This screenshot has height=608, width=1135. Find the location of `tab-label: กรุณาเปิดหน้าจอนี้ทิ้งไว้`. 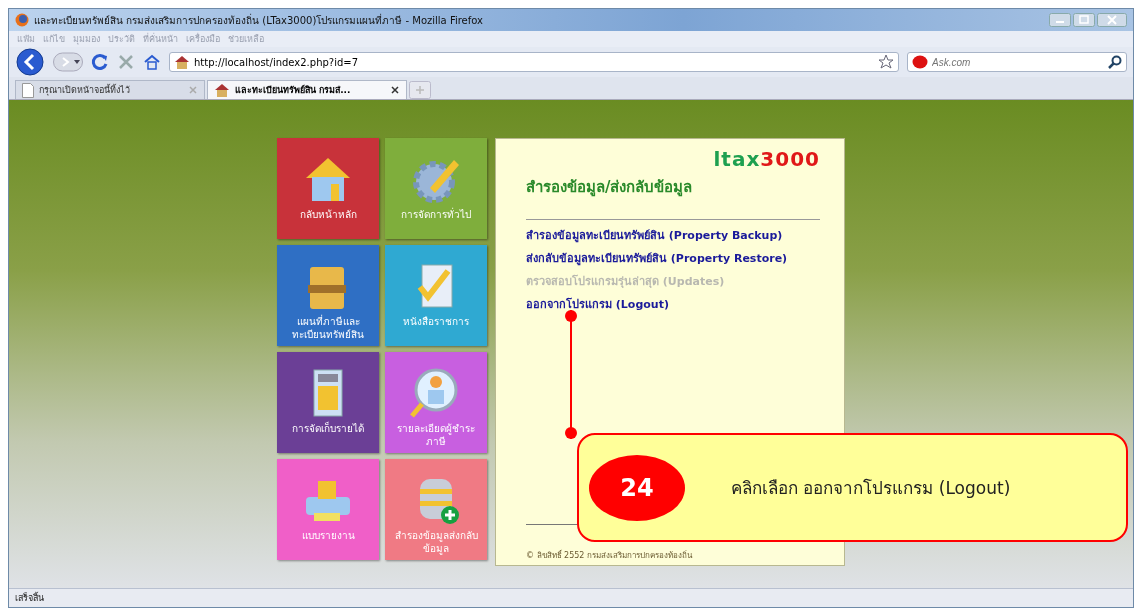

tab-label: กรุณาเปิดหน้าจอนี้ทิ้งไว้ is located at coordinates (85, 90).